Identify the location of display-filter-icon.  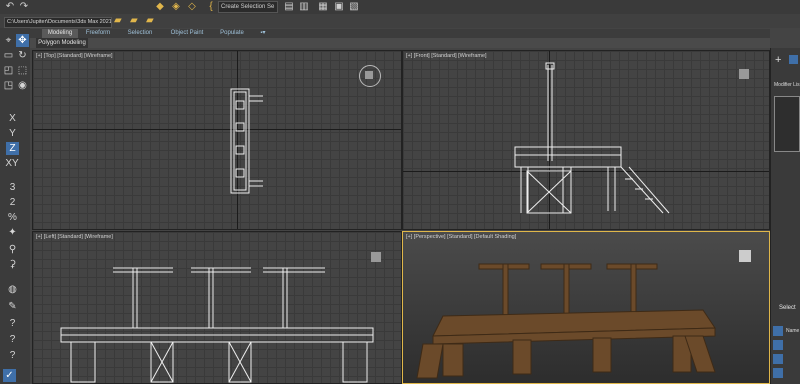
(778, 345).